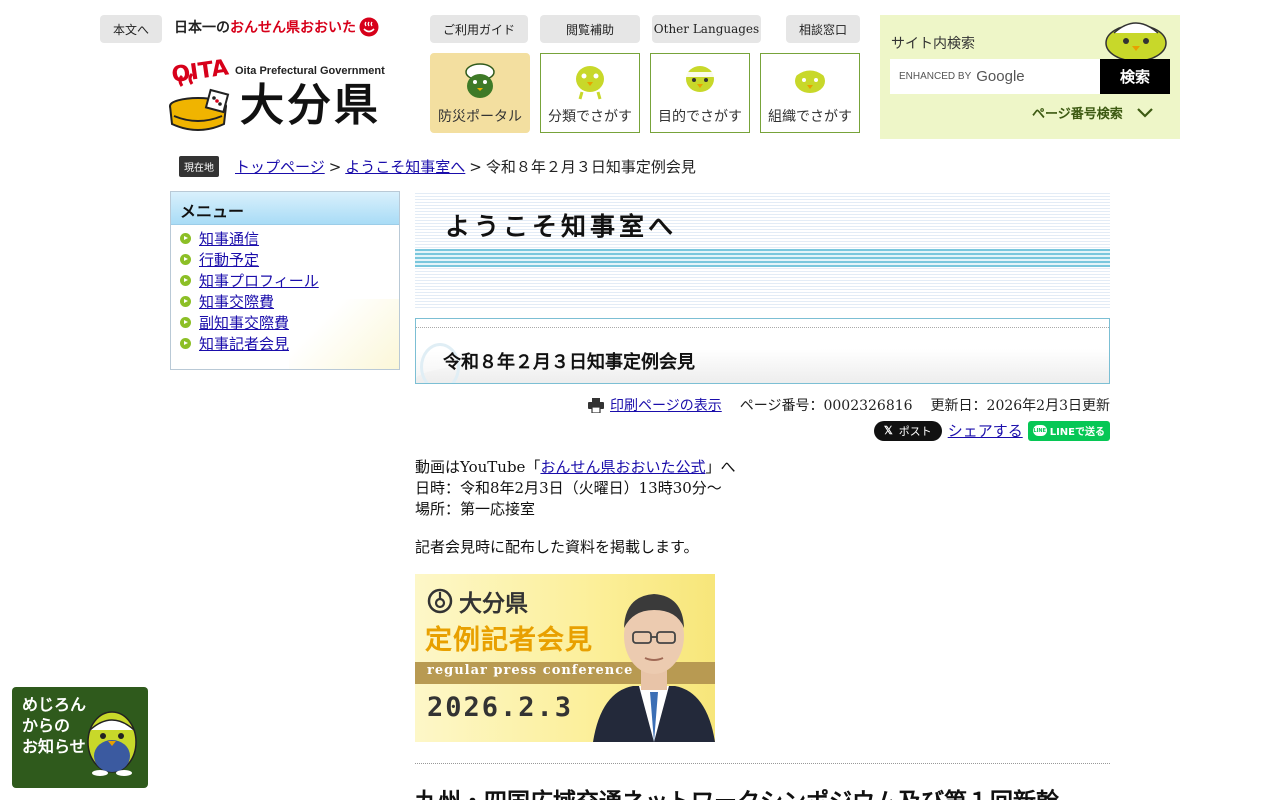  Describe the element at coordinates (762, 763) in the screenshot. I see `content-divider` at that location.